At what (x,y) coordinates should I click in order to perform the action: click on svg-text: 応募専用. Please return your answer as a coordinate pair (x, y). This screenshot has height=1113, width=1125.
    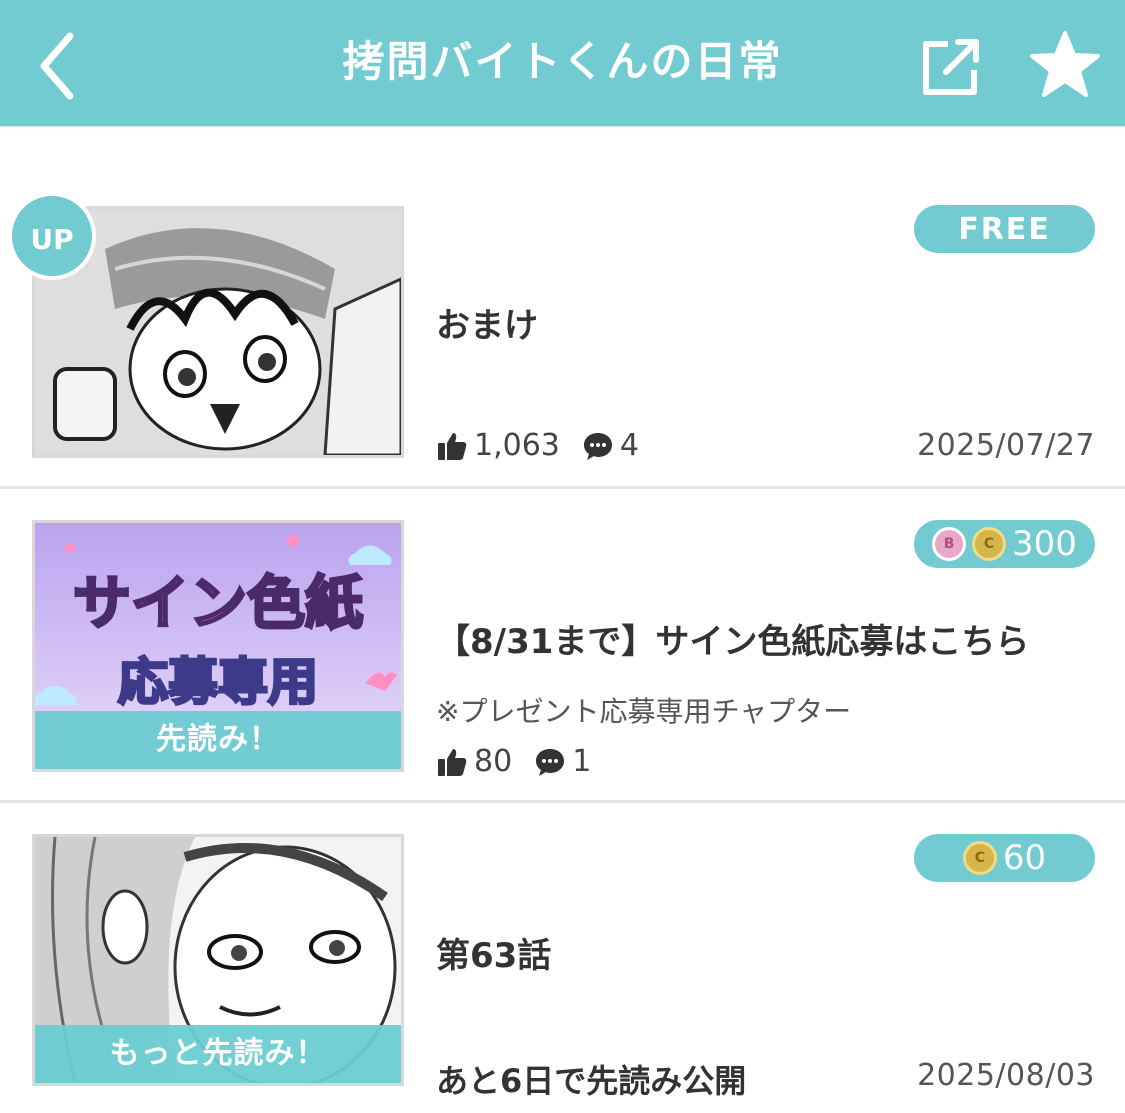
    Looking at the image, I should click on (218, 682).